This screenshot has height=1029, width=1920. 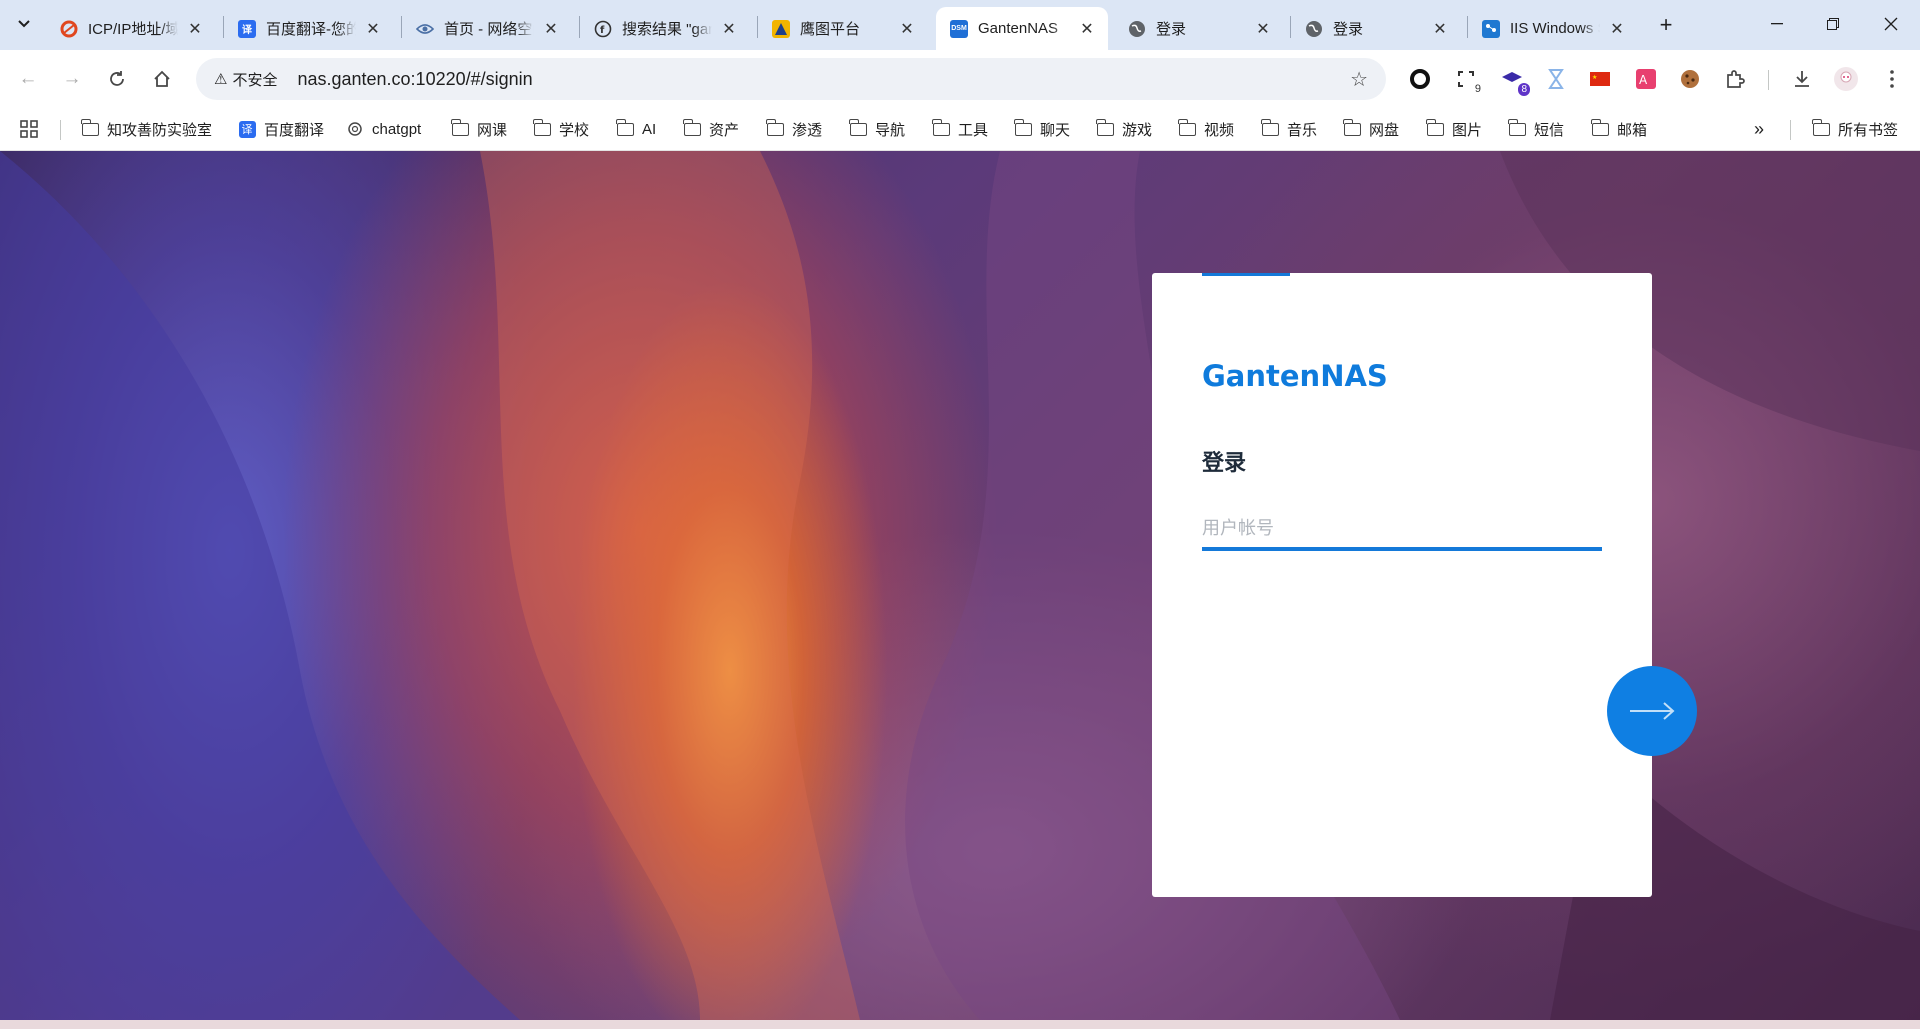 I want to click on extension-china-flag-icon: ★, so click(x=1600, y=79).